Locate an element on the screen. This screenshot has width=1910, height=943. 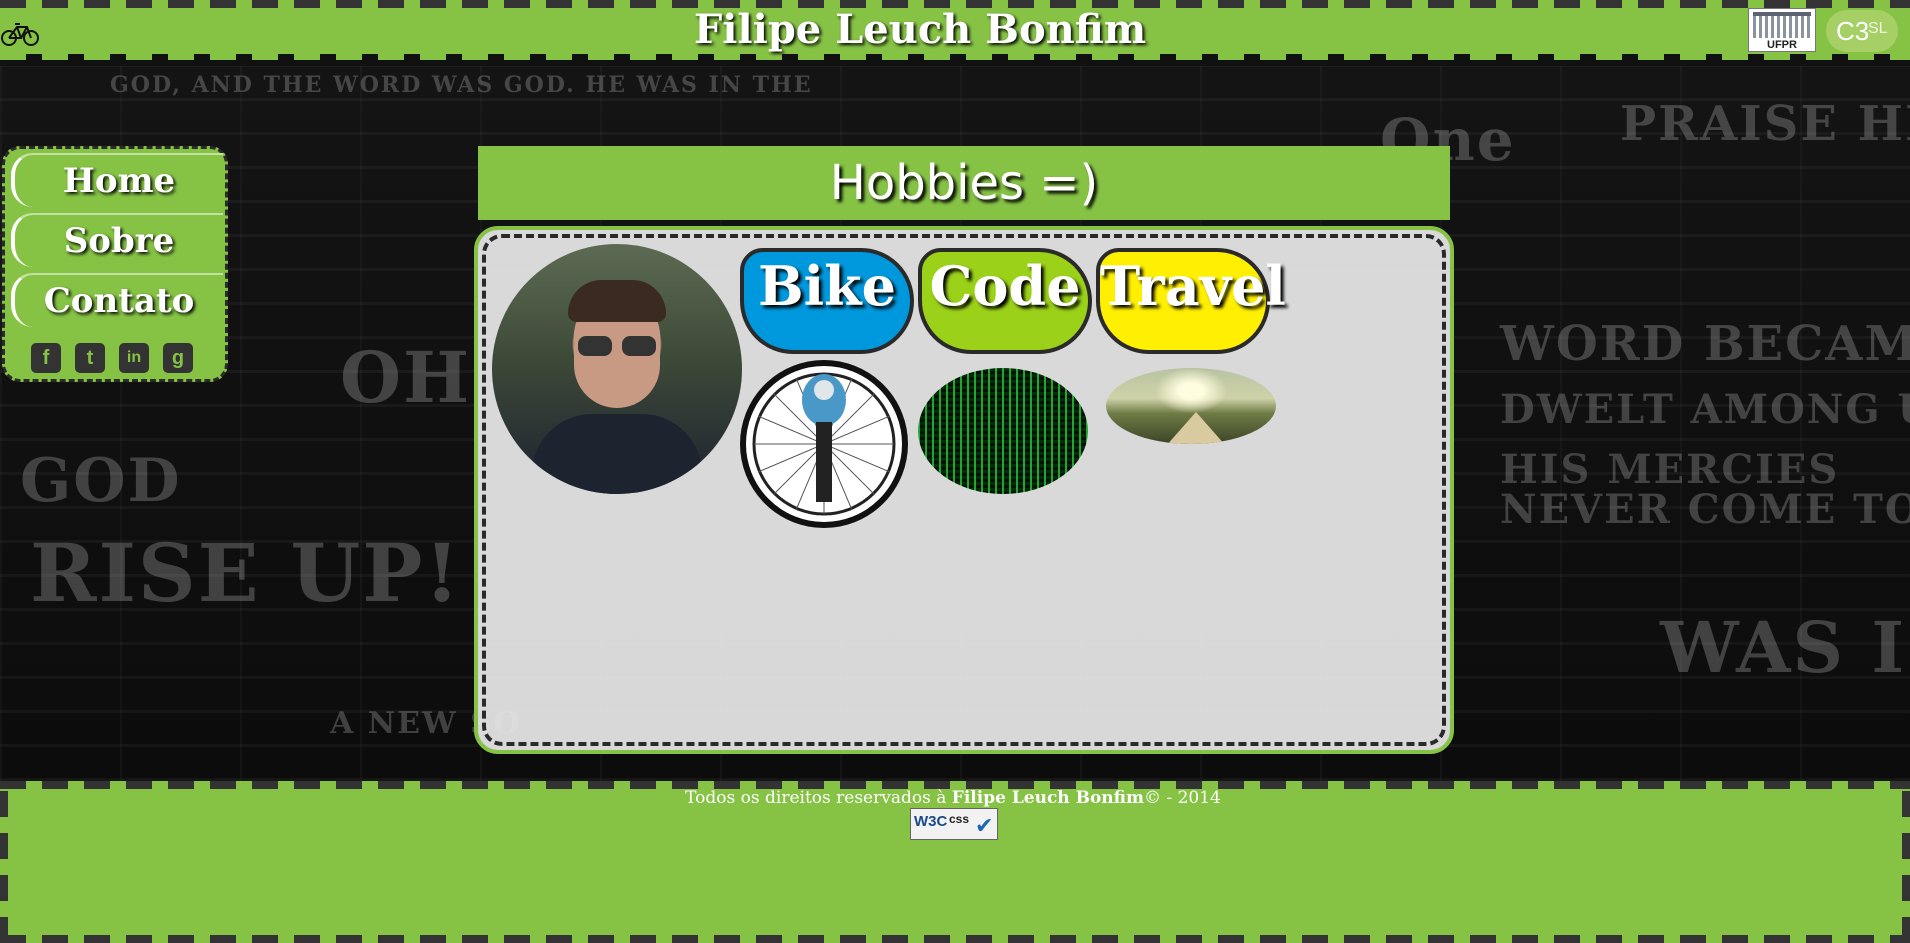
linkedin-icon: in is located at coordinates (134, 358).